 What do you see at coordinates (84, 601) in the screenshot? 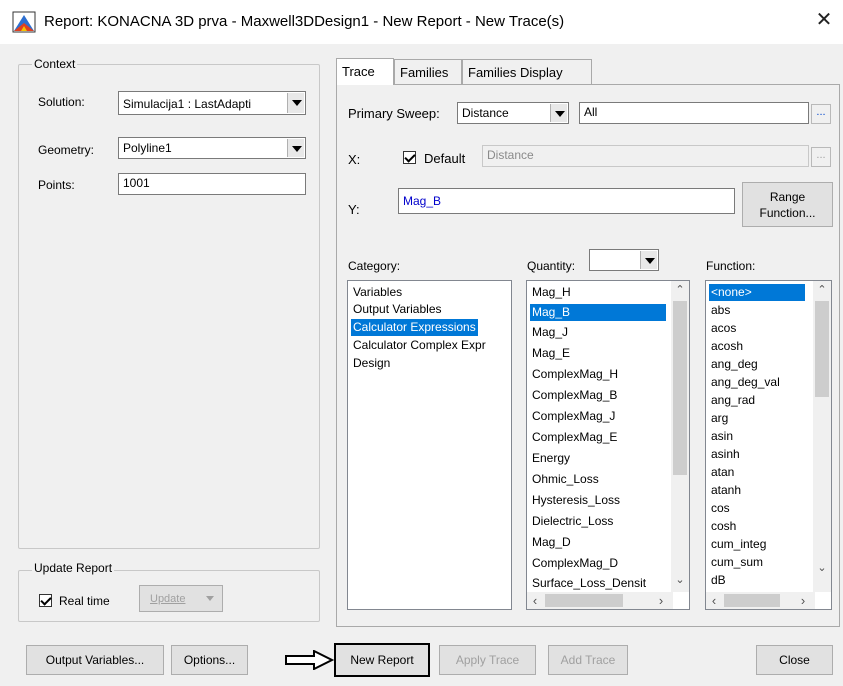
I see `realtime-label: Real time` at bounding box center [84, 601].